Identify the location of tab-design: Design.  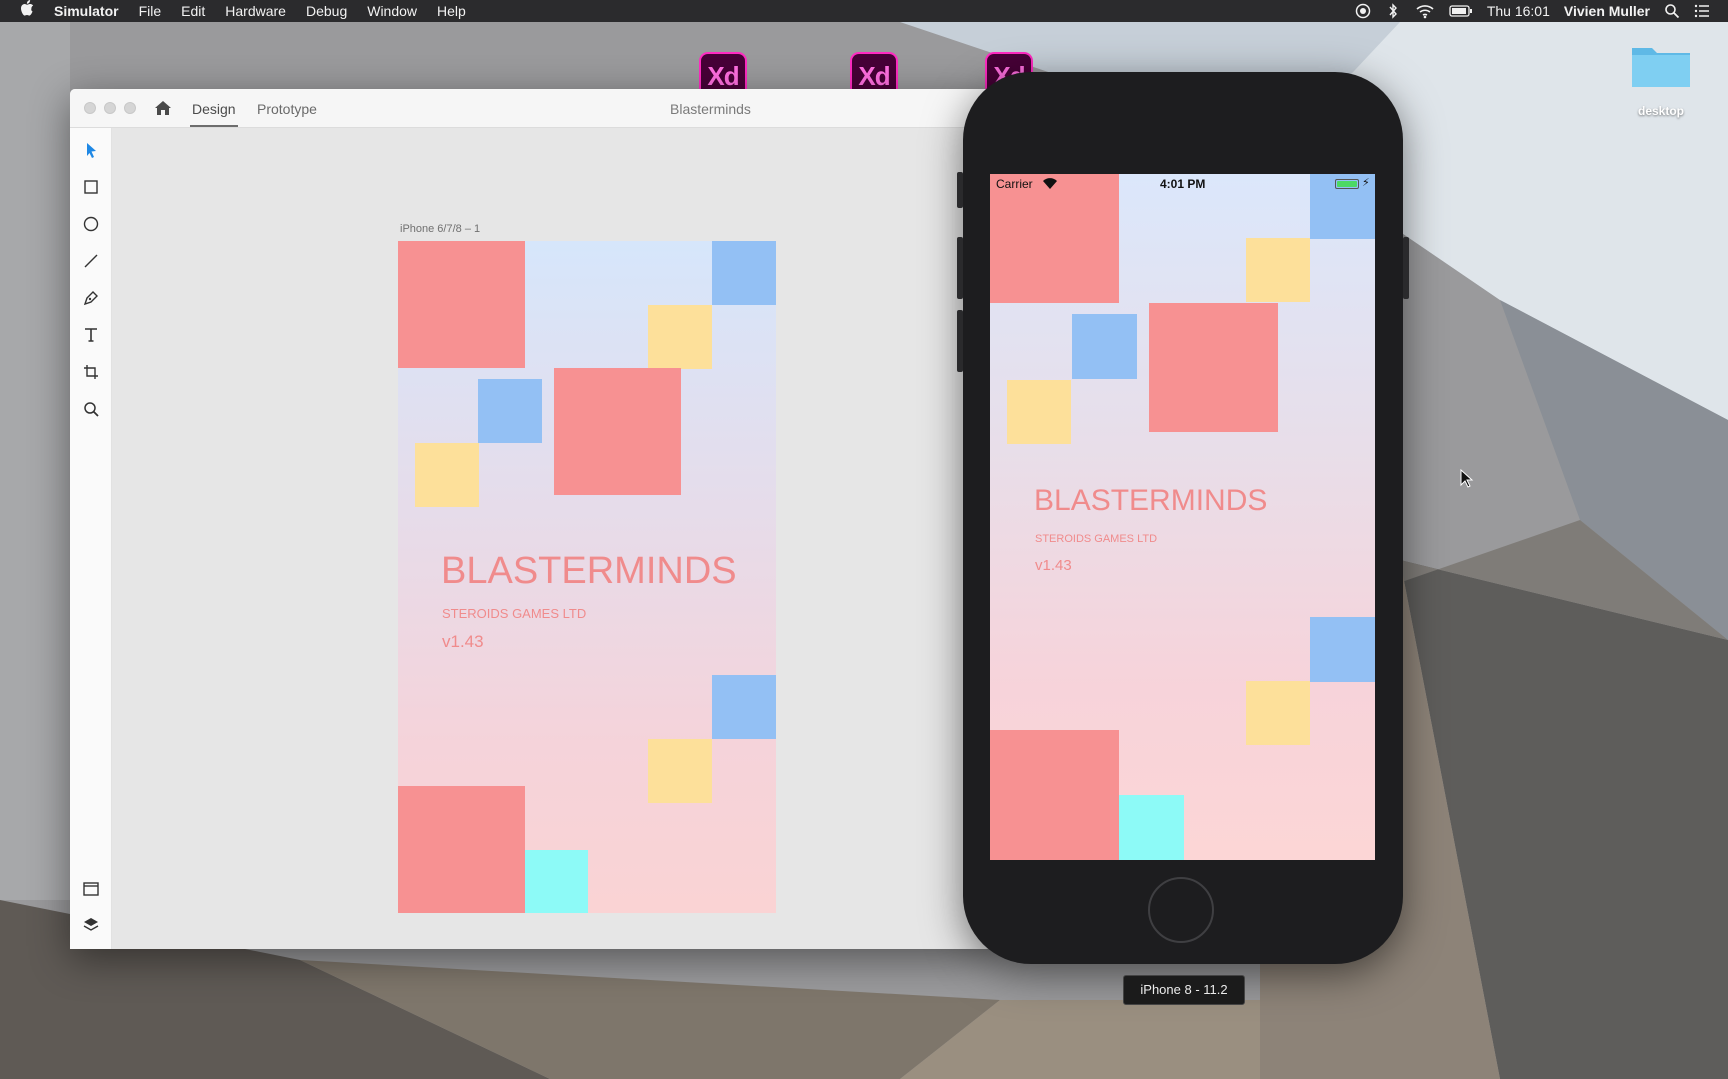
(214, 108).